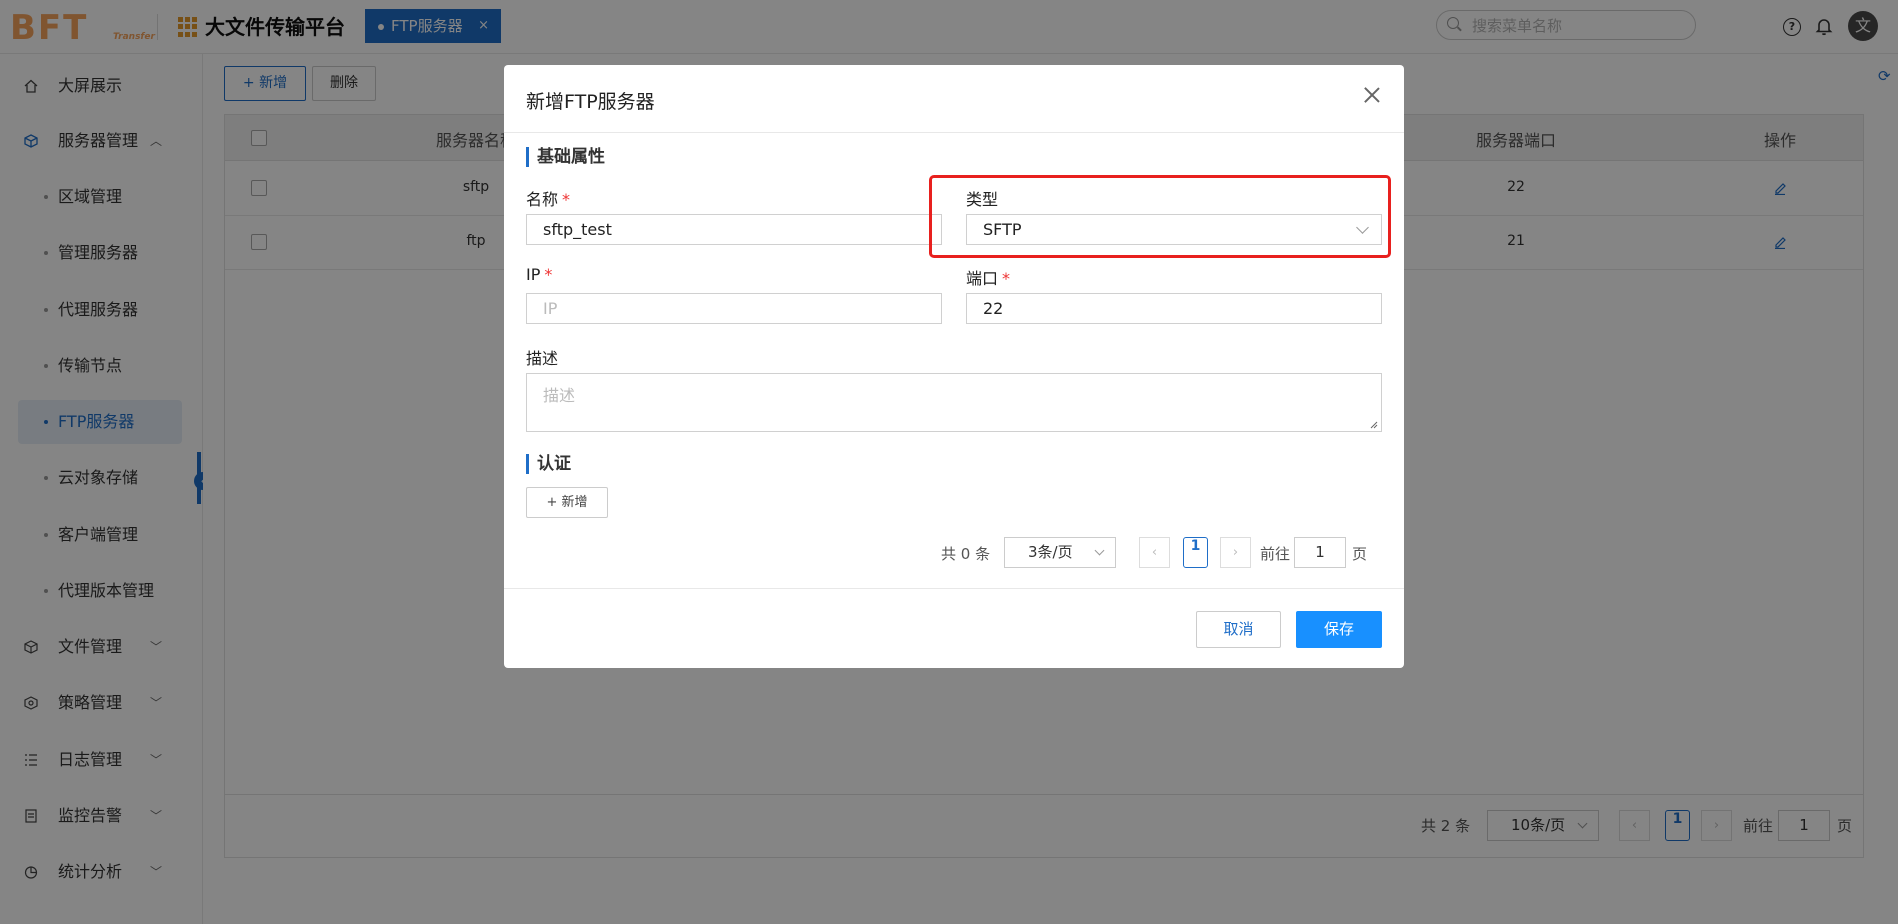 This screenshot has height=924, width=1898. What do you see at coordinates (548, 464) in the screenshot?
I see `section-authentication: 认证` at bounding box center [548, 464].